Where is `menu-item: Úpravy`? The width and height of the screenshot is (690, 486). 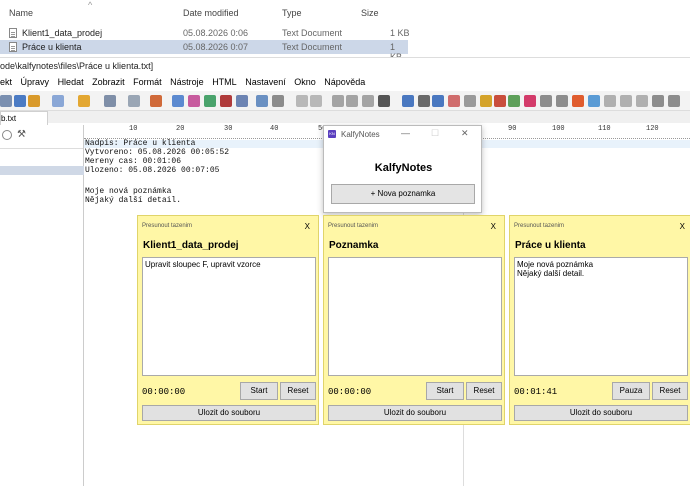
menu-item: Úpravy is located at coordinates (35, 82).